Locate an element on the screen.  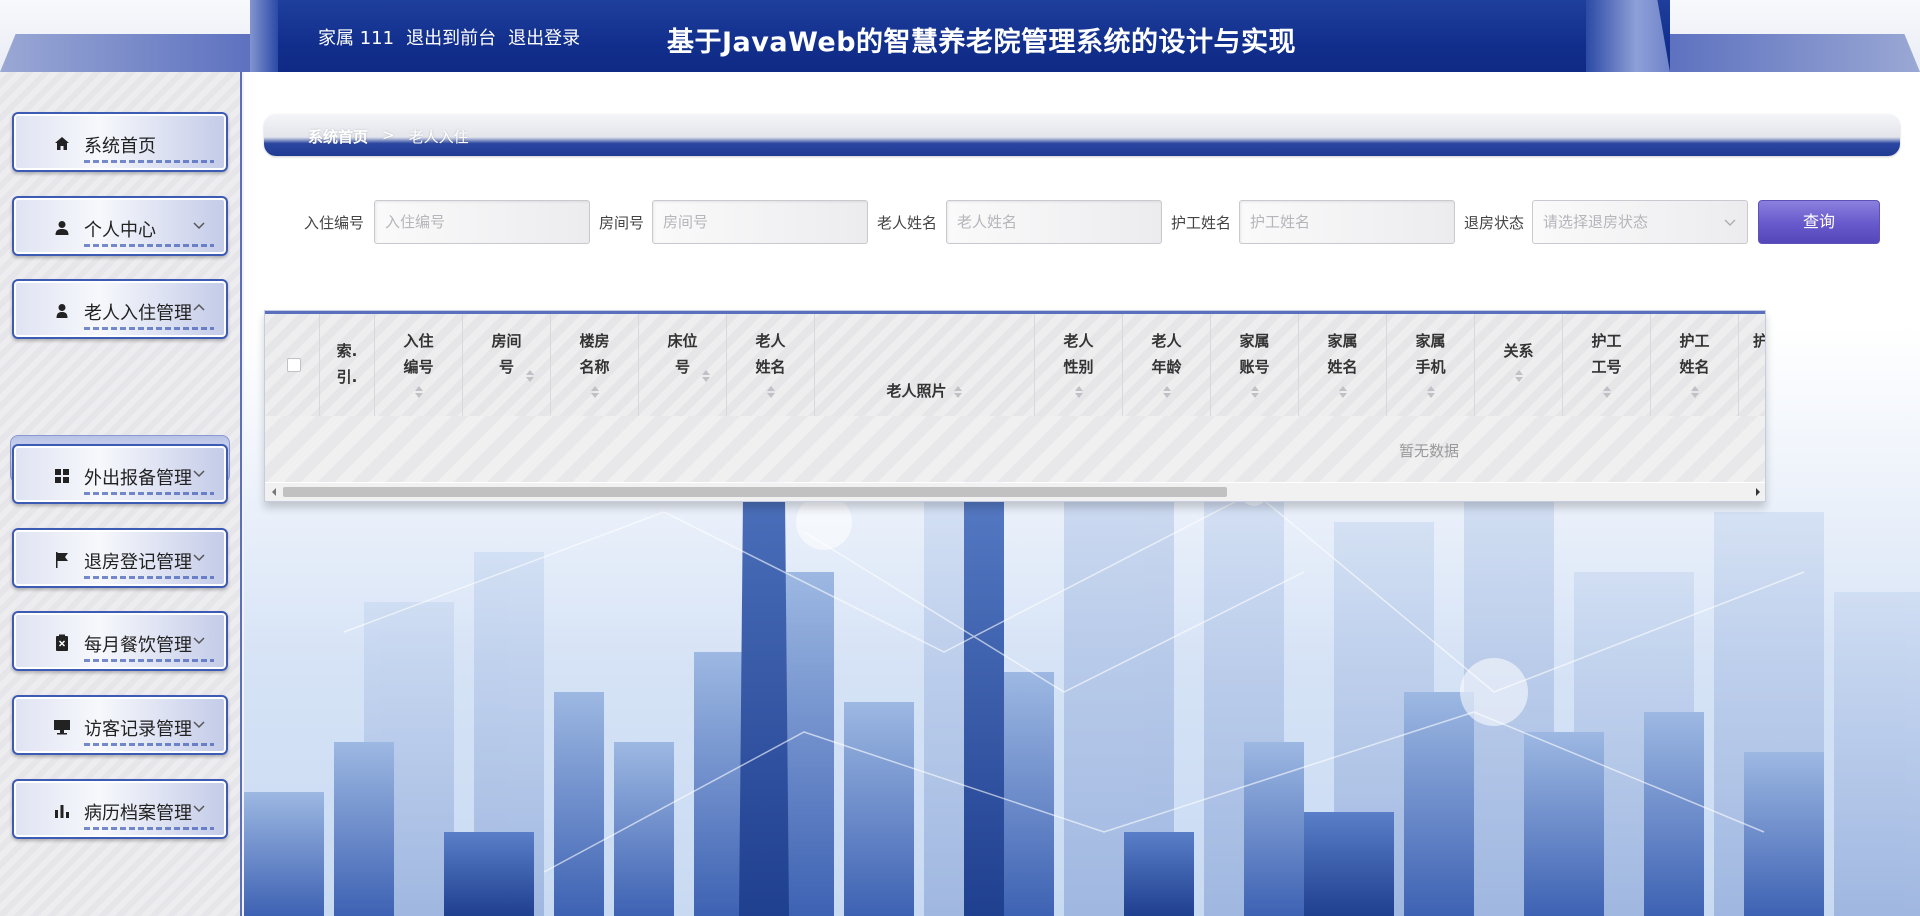
header-decoration-right is located at coordinates (1790, 53).